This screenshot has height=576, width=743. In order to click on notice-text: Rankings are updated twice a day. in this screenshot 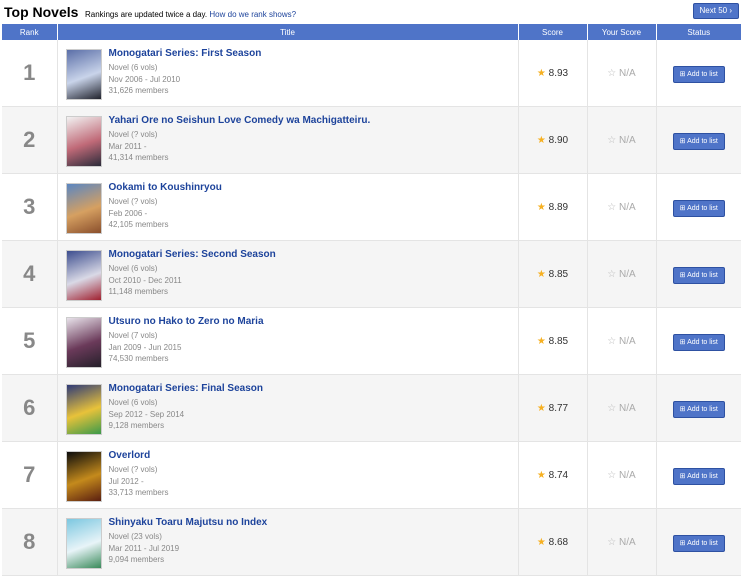, I will do `click(146, 14)`.